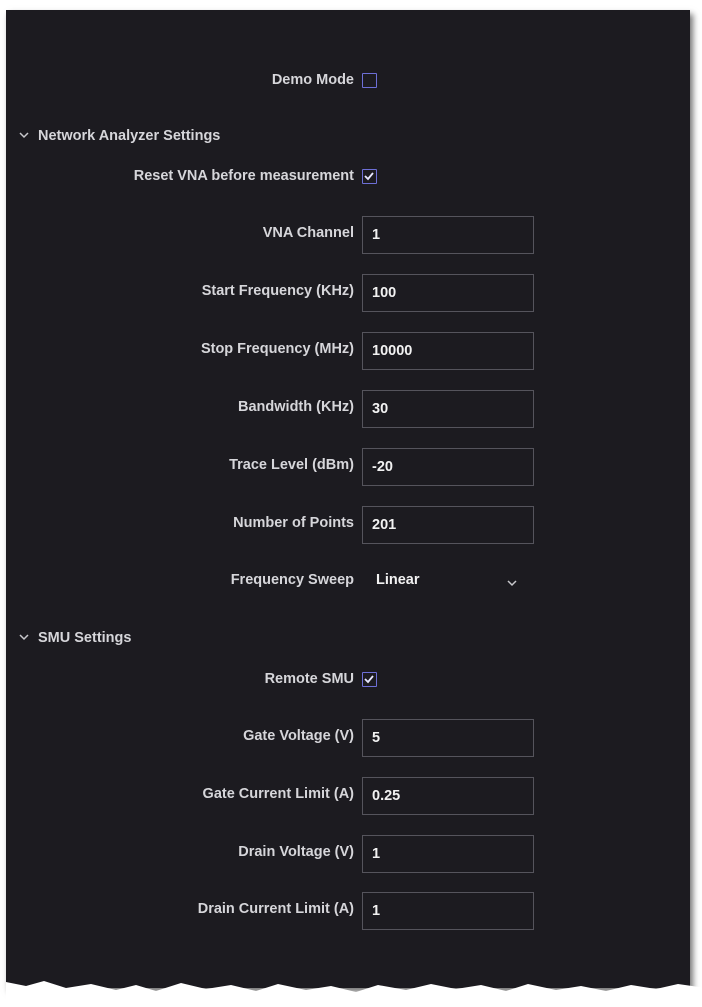 The image size is (702, 1007). Describe the element at coordinates (298, 736) in the screenshot. I see `gate-voltage-label: Gate Voltage (V)` at that location.